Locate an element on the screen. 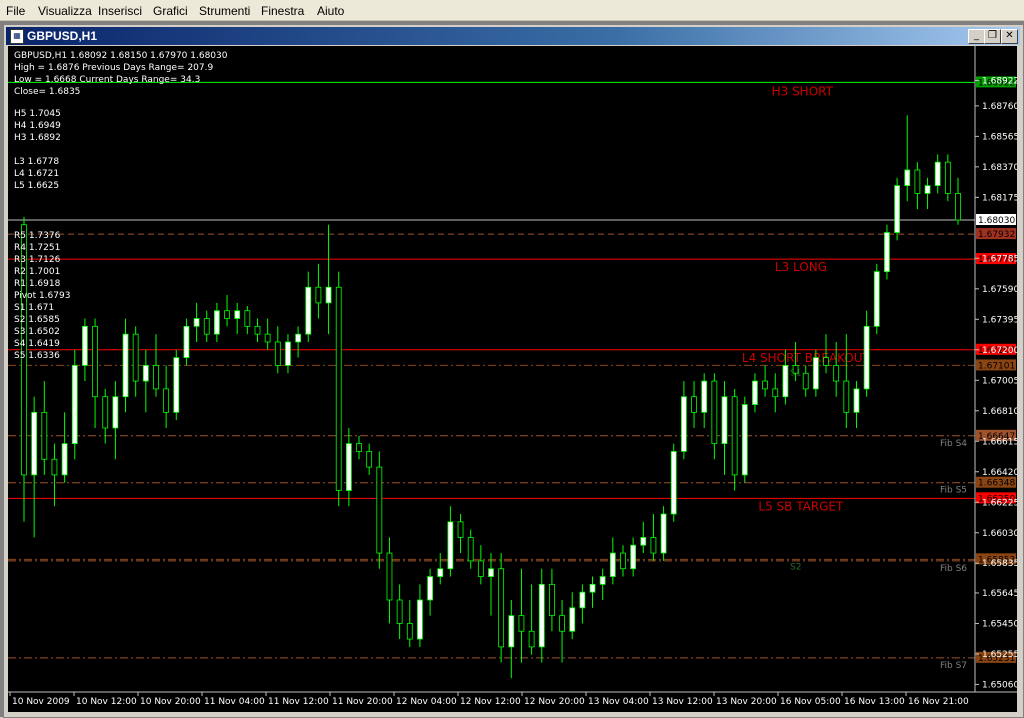 This screenshot has width=1024, height=718. level-label: S2 is located at coordinates (795, 567).